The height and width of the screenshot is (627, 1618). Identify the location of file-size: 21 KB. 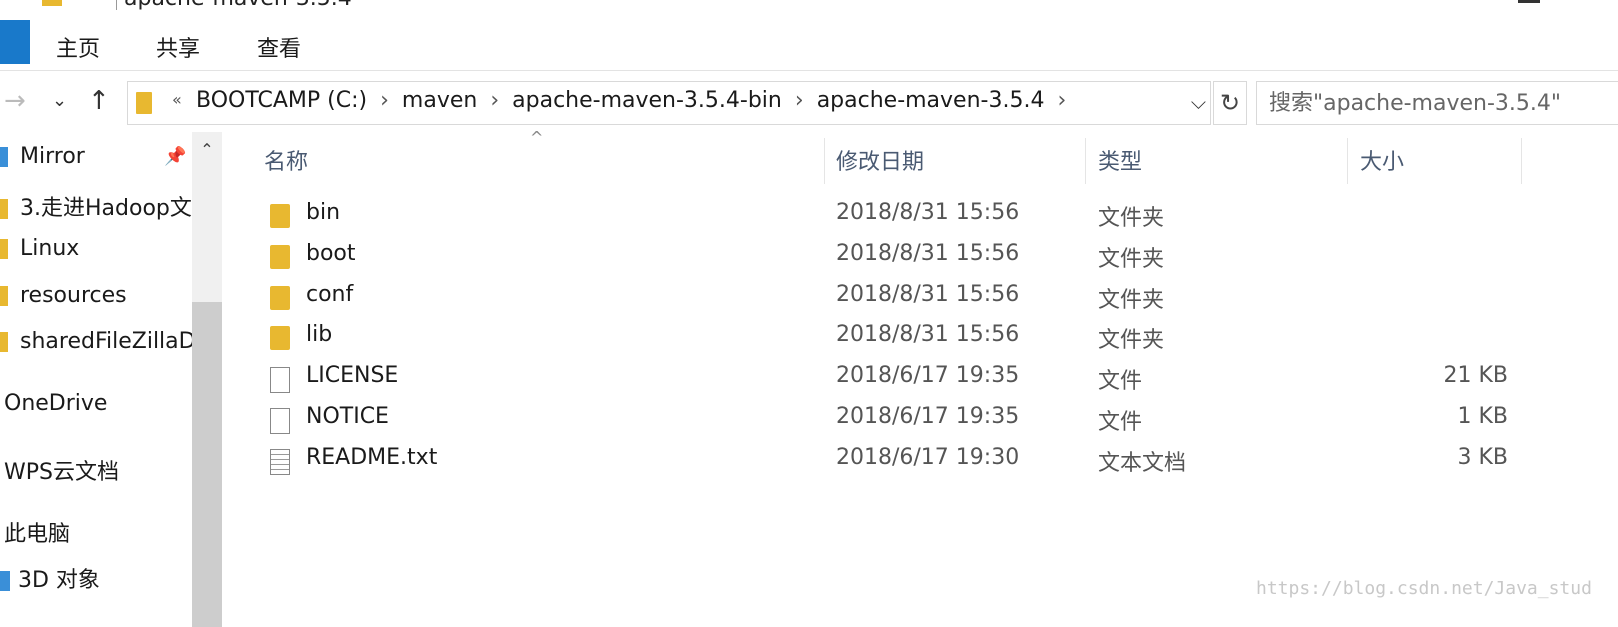
(1475, 375).